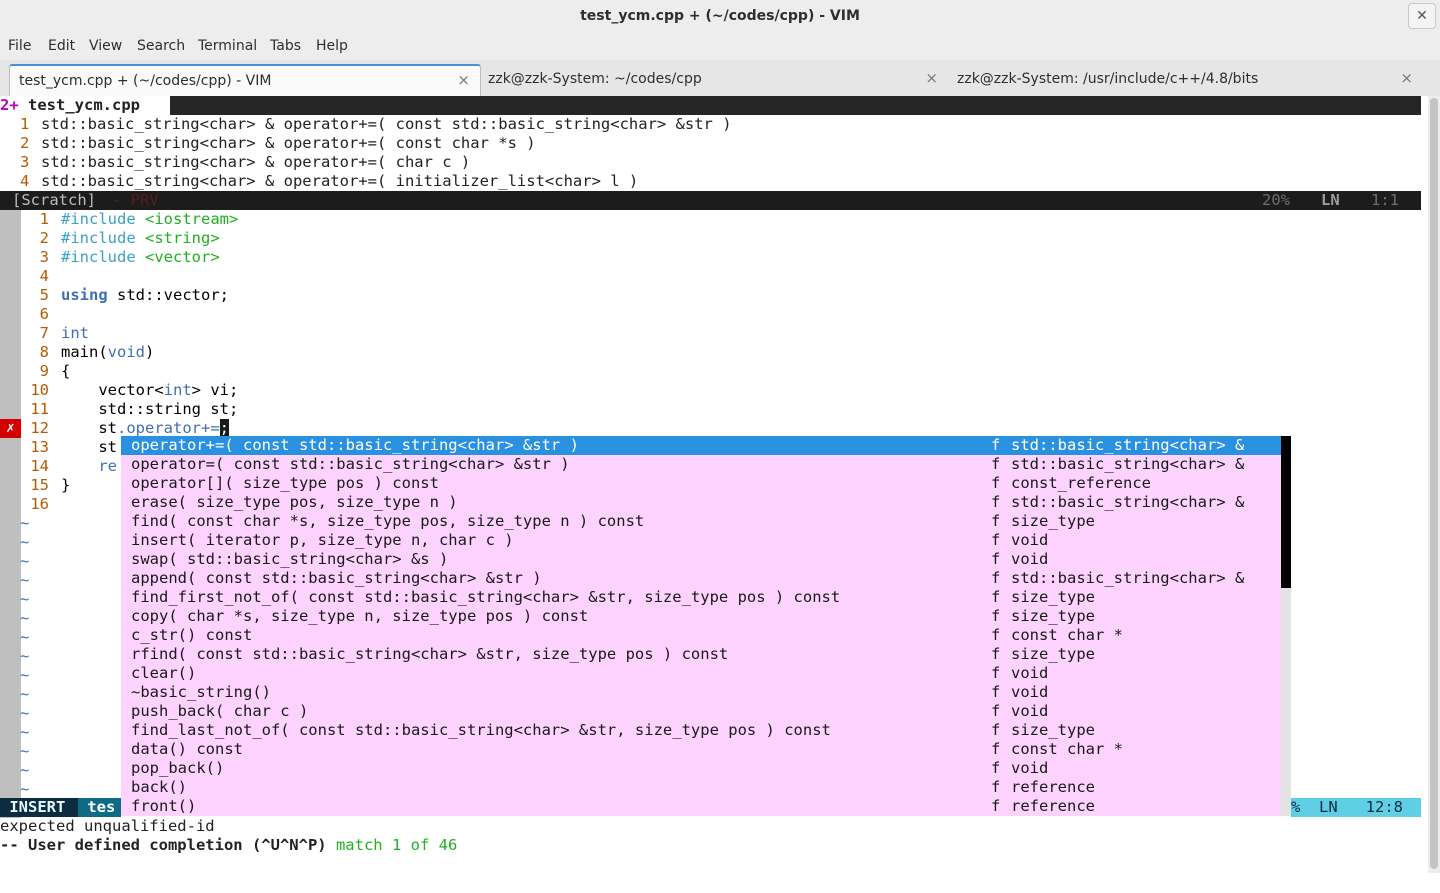 This screenshot has width=1440, height=893. What do you see at coordinates (44, 333) in the screenshot?
I see `line-number: 7` at bounding box center [44, 333].